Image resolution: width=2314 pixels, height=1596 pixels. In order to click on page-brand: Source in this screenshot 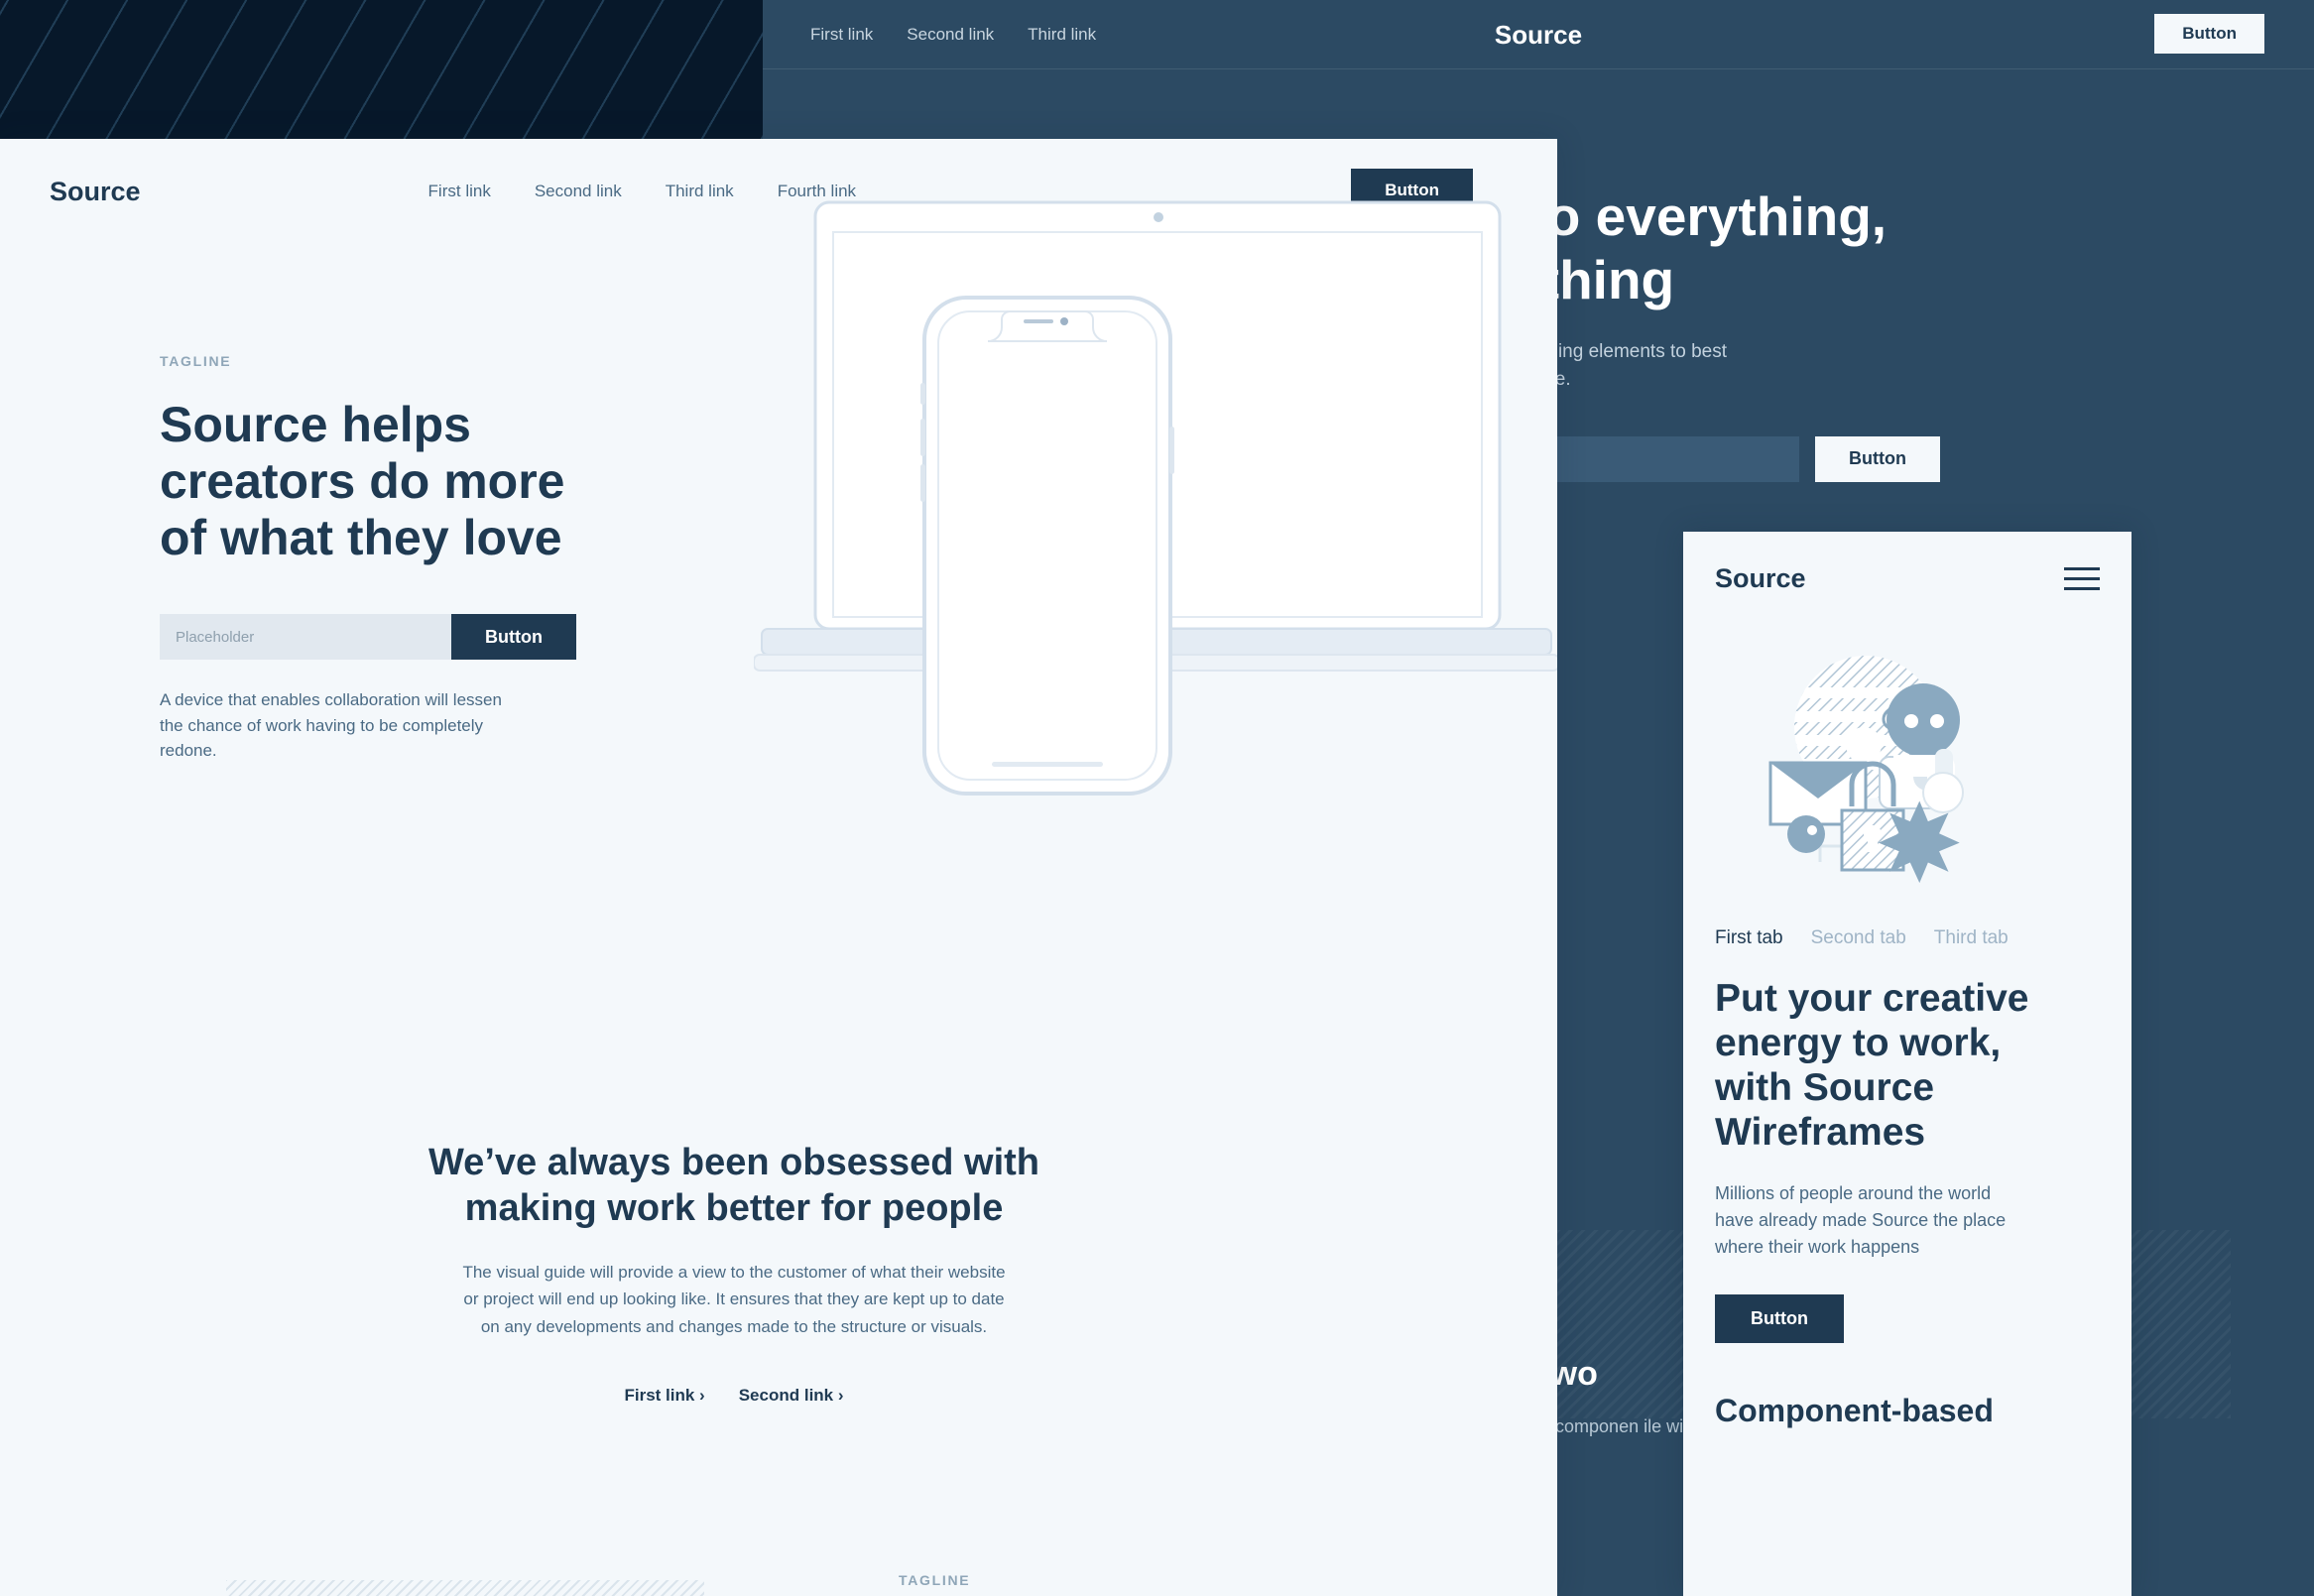, I will do `click(95, 191)`.